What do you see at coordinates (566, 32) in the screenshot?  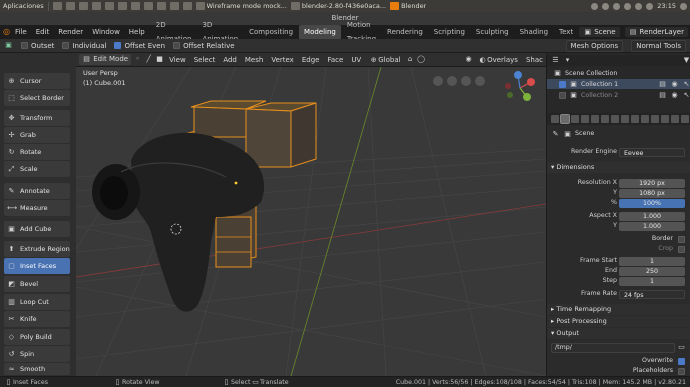 I see `tab-text: Text` at bounding box center [566, 32].